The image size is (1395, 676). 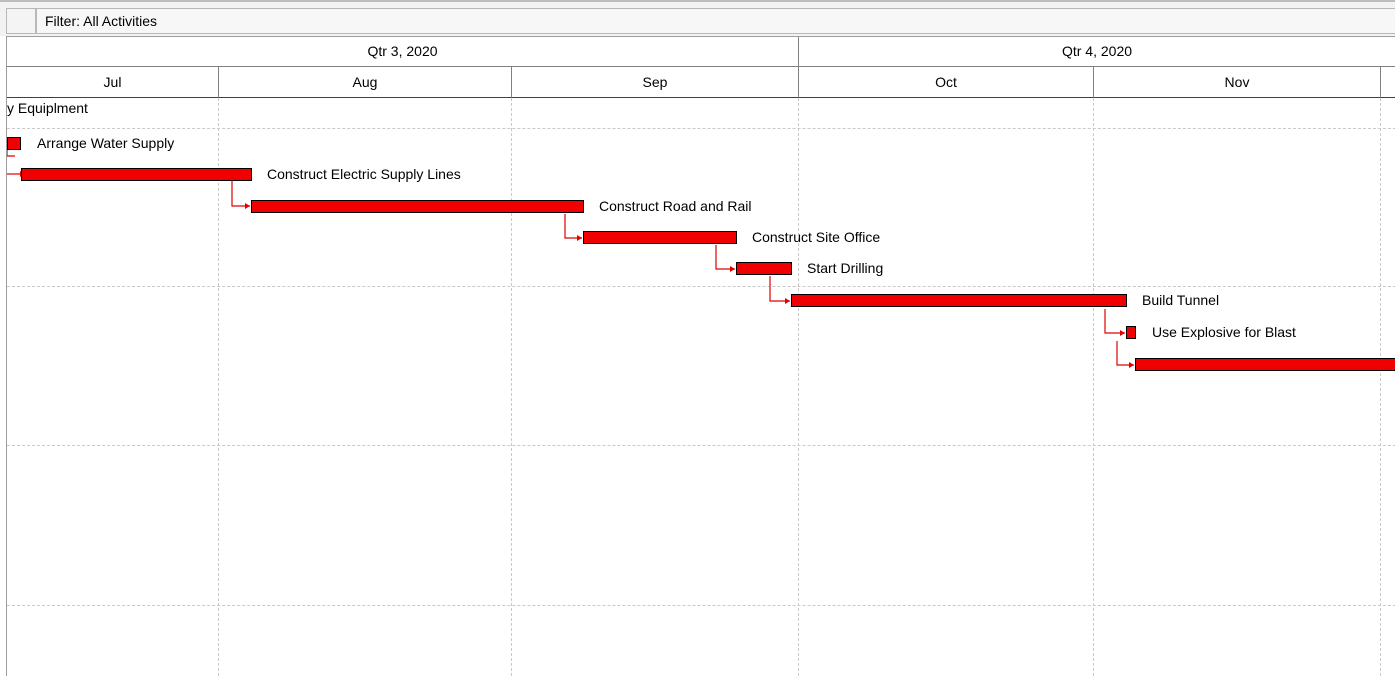 What do you see at coordinates (845, 268) in the screenshot?
I see `activity-label-start-drilling: Start Drilling` at bounding box center [845, 268].